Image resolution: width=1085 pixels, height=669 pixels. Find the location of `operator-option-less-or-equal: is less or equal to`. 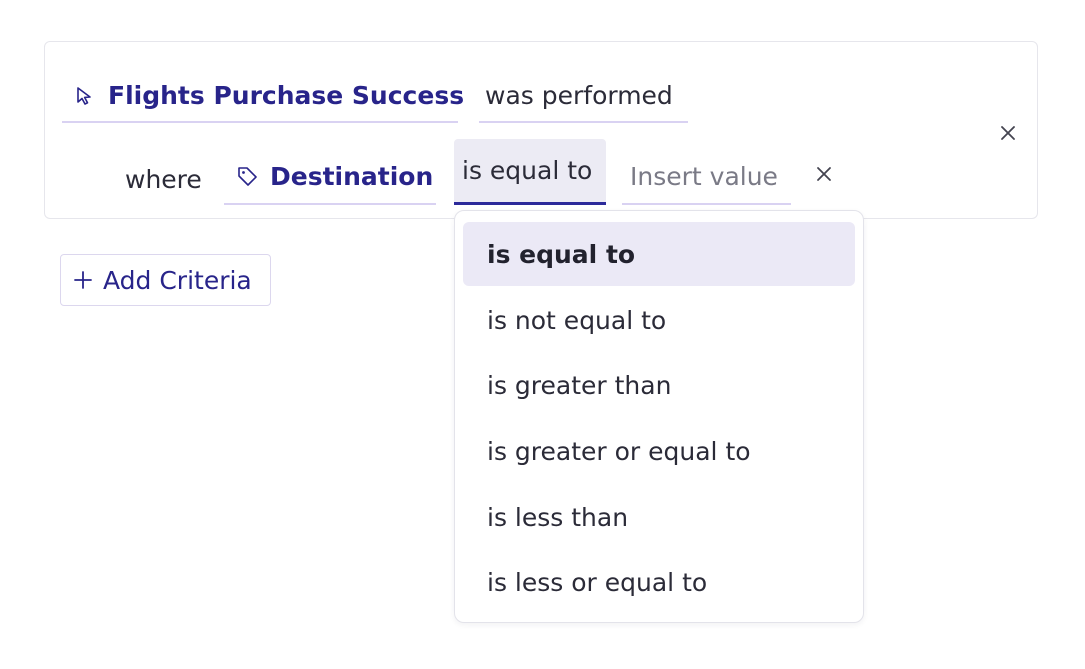

operator-option-less-or-equal: is less or equal to is located at coordinates (659, 582).